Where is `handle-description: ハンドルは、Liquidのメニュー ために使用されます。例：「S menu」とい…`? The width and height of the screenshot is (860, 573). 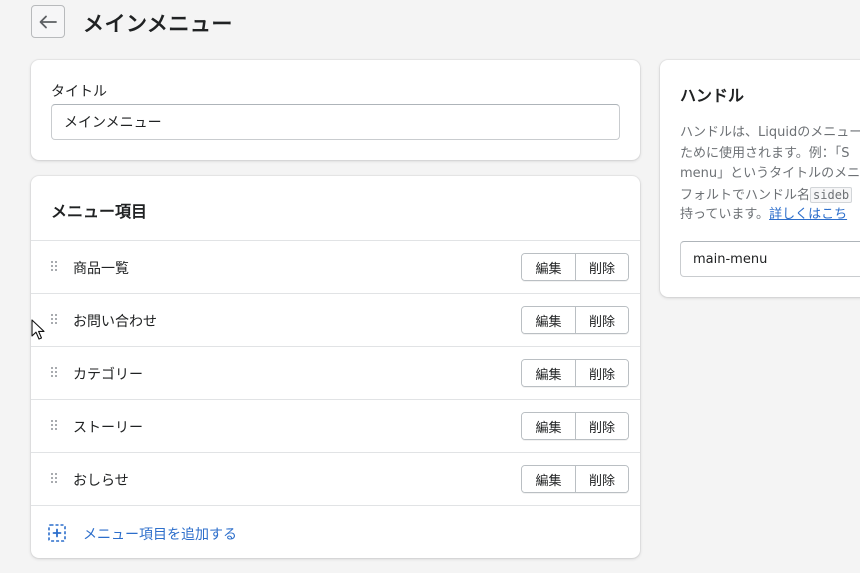 handle-description: ハンドルは、Liquidのメニュー ために使用されます。例：「S menu」とい… is located at coordinates (770, 174).